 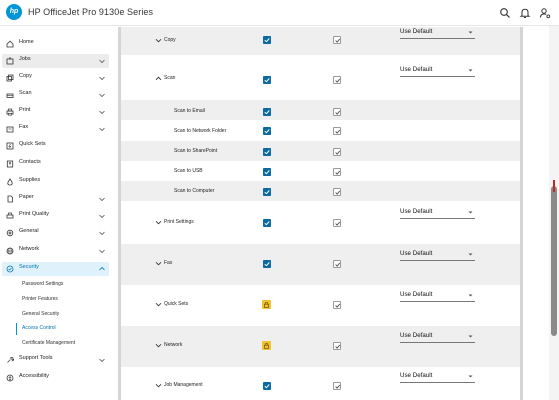 What do you see at coordinates (30, 180) in the screenshot?
I see `sidebar-item-label: Supplies` at bounding box center [30, 180].